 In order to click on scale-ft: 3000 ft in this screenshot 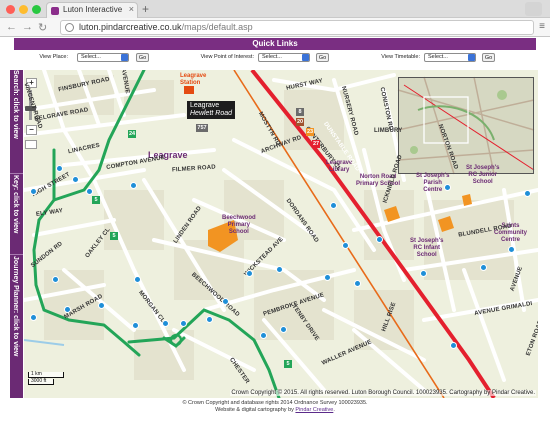, I will do `click(41, 382)`.